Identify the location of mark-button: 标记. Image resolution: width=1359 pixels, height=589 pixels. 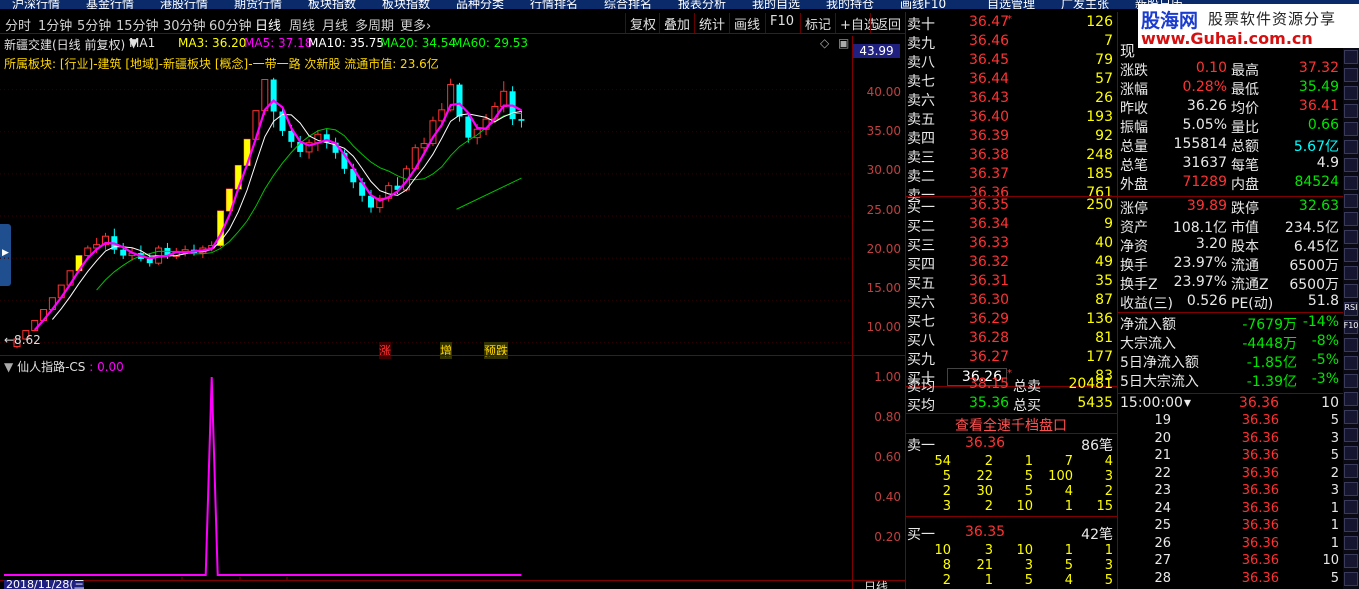
(817, 23).